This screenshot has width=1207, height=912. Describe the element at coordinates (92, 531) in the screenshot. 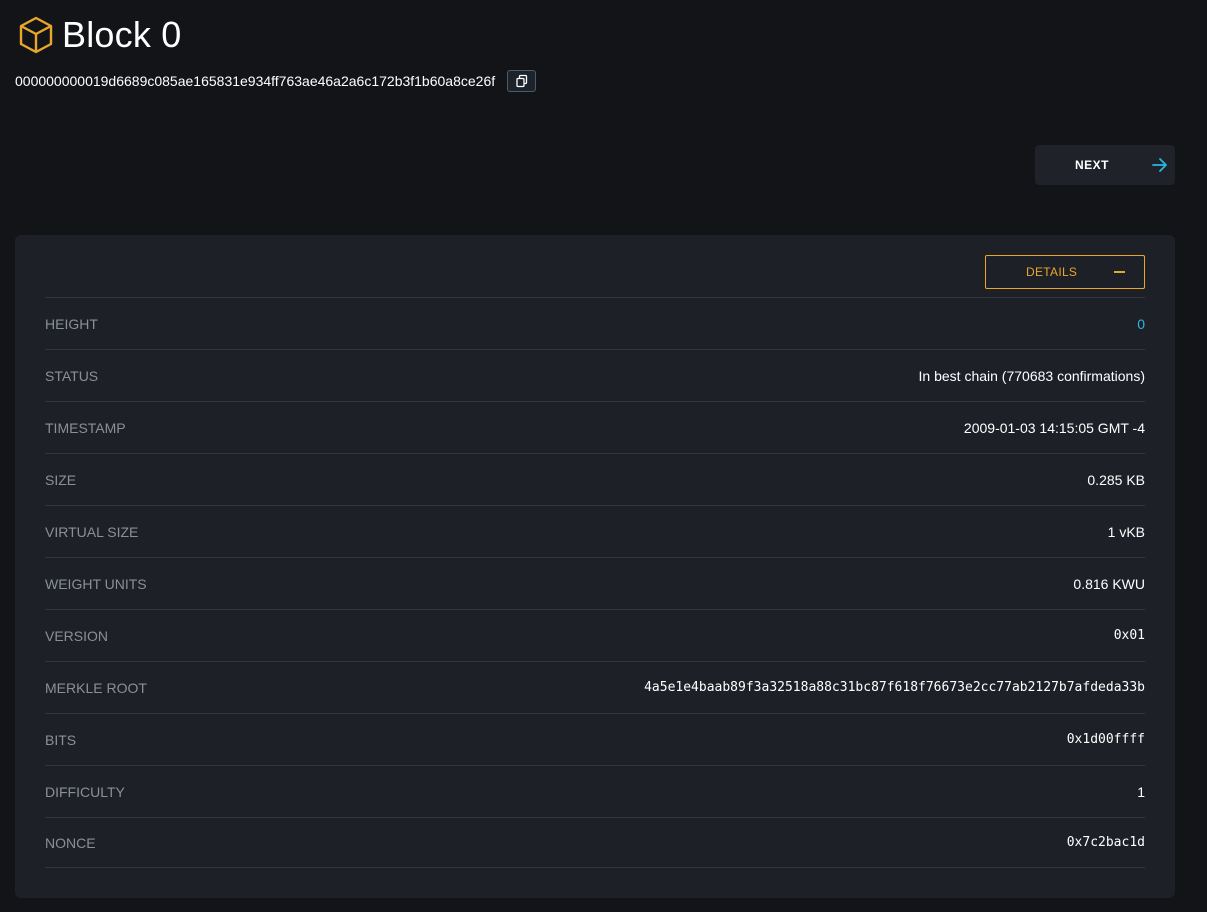

I see `row-label: VIRTUAL SIZE` at that location.